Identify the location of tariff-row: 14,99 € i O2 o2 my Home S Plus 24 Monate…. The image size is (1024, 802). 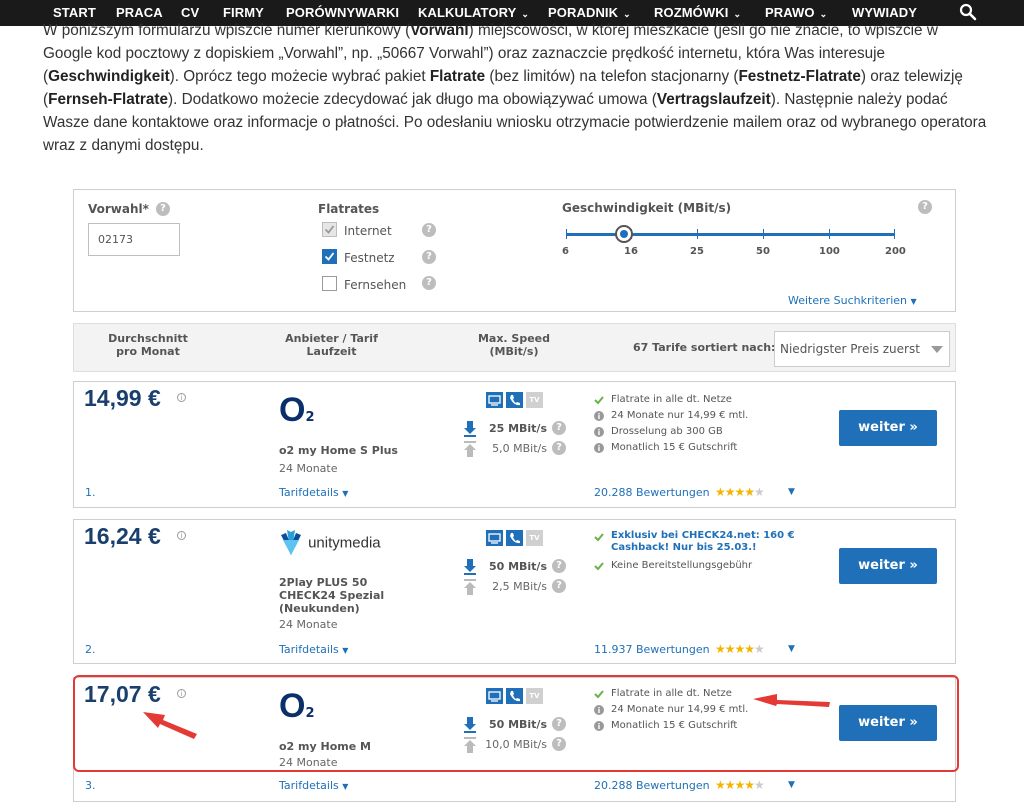
(514, 444).